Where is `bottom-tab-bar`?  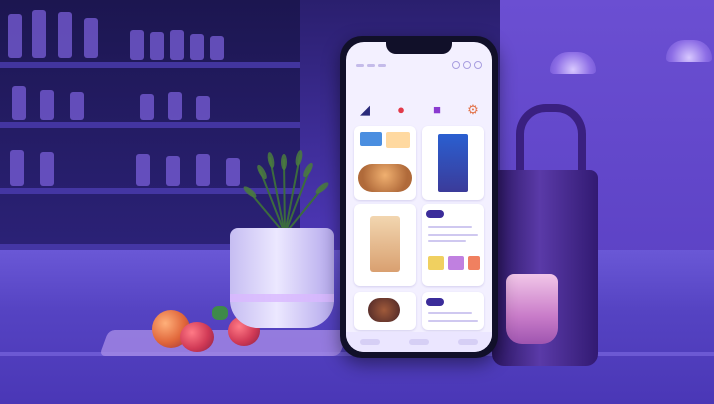 bottom-tab-bar is located at coordinates (419, 342).